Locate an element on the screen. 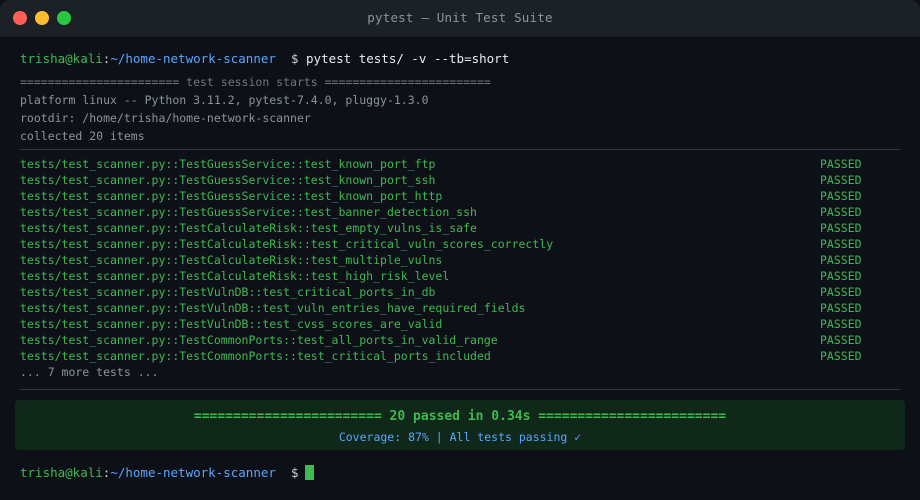 This screenshot has height=500, width=920. window-title: pytest — Unit Test Suite is located at coordinates (460, 17).